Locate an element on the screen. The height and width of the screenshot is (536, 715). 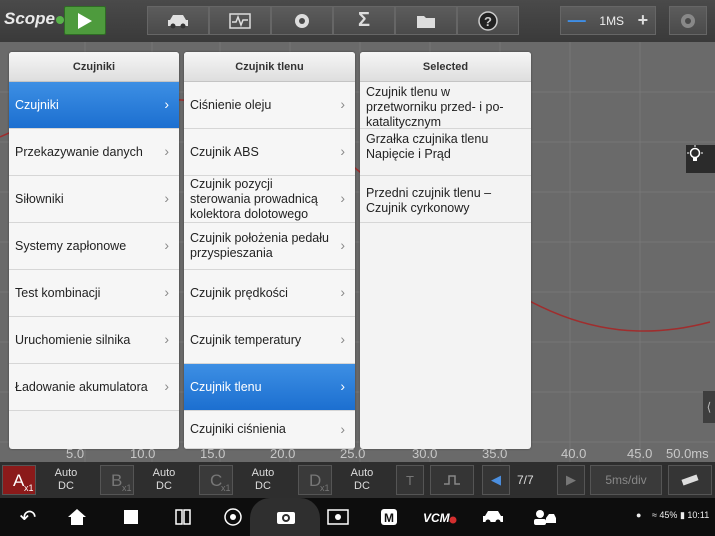
wifi-icon: ≈ is located at coordinates (654, 515).